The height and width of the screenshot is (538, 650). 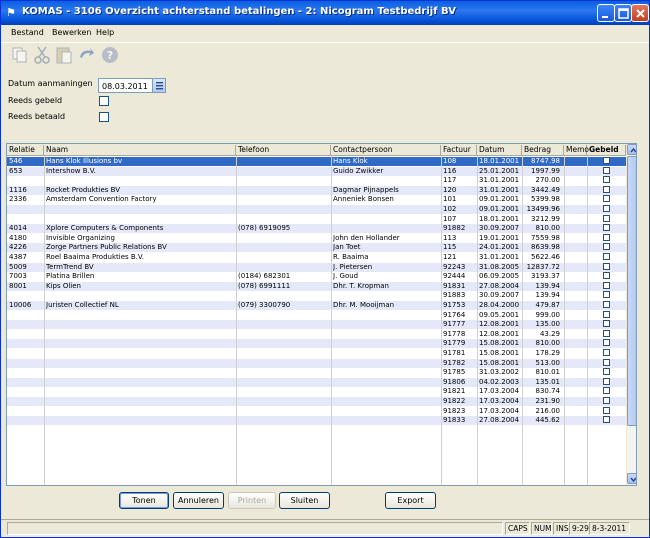 What do you see at coordinates (105, 32) in the screenshot?
I see `menu-help: Help` at bounding box center [105, 32].